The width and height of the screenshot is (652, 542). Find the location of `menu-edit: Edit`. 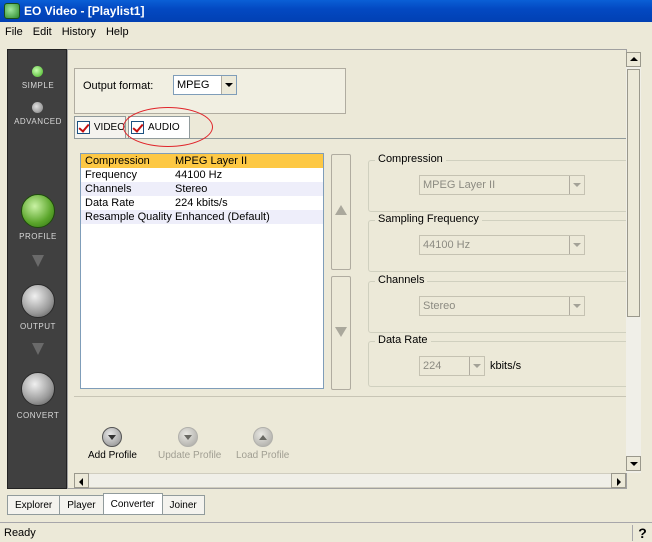

menu-edit: Edit is located at coordinates (42, 32).